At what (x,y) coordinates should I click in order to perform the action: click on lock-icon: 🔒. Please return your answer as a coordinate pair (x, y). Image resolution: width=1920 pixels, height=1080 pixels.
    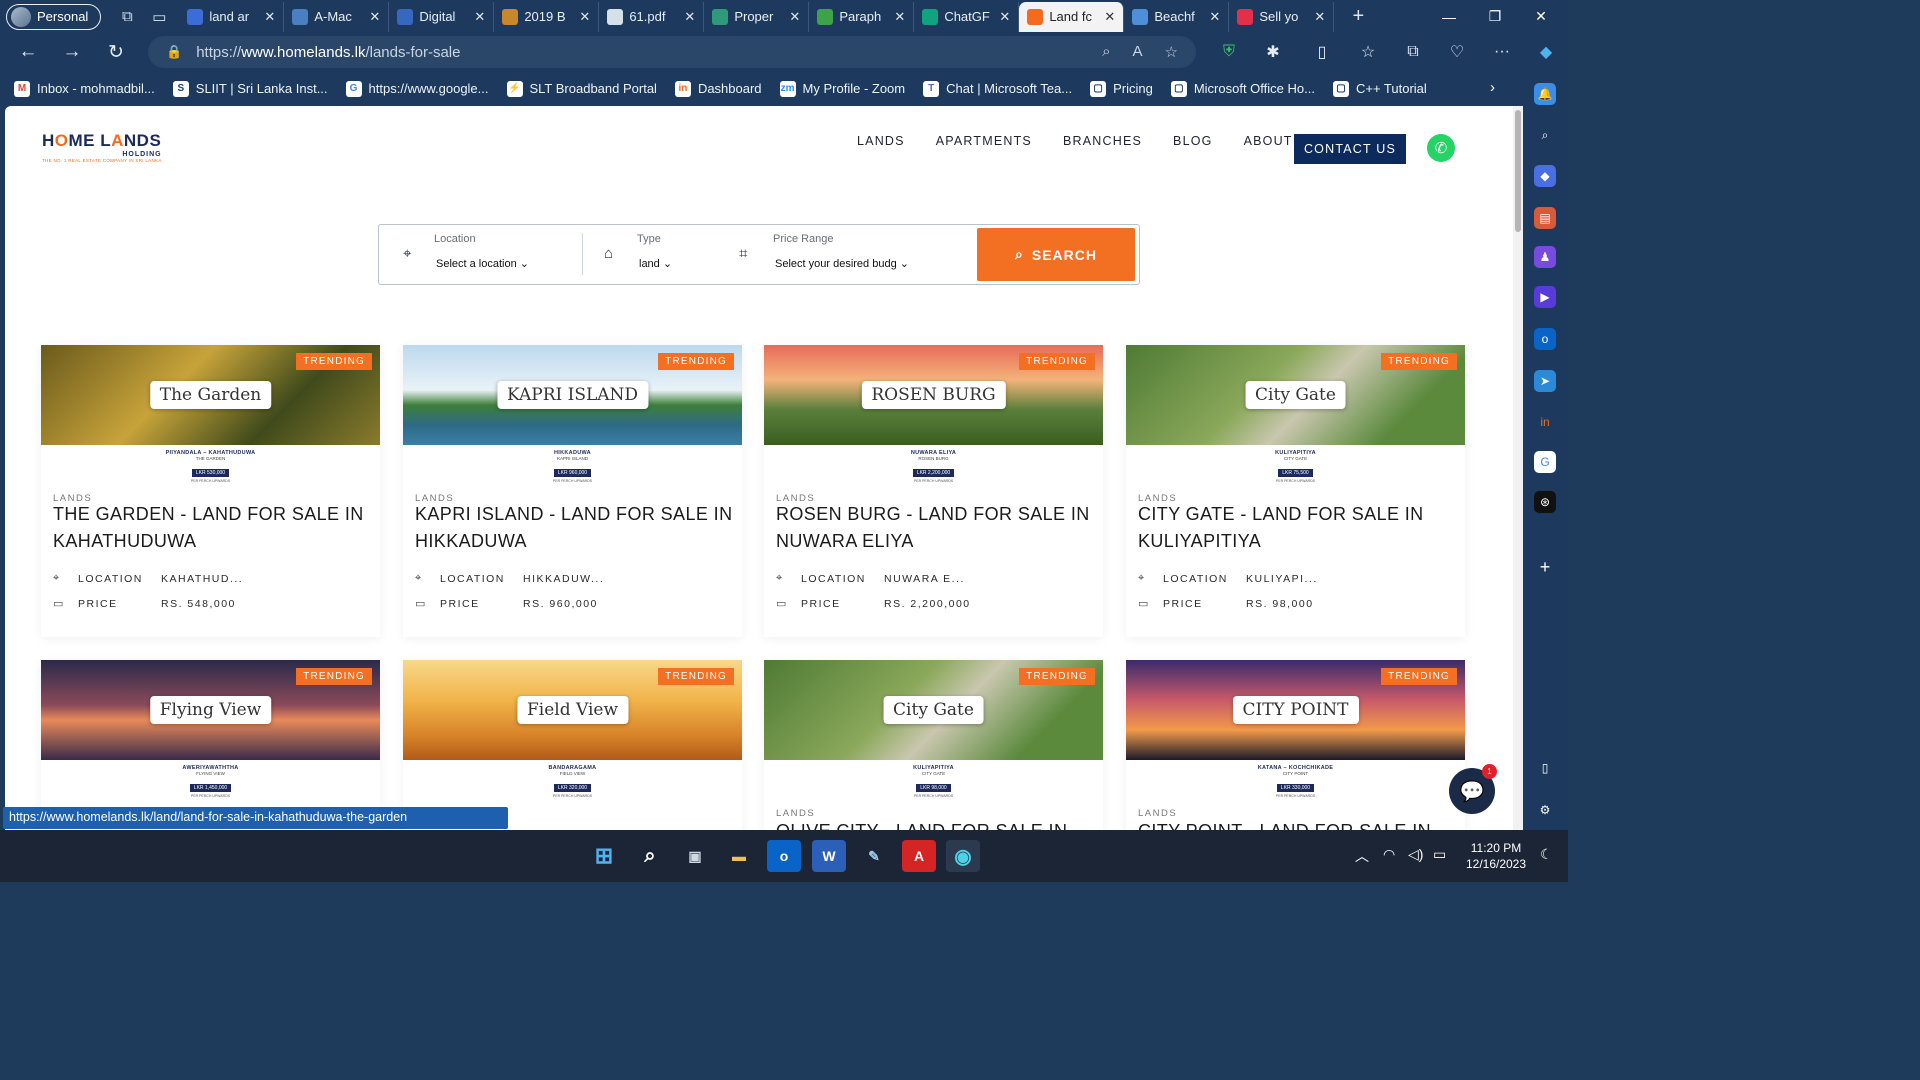
    Looking at the image, I should click on (174, 52).